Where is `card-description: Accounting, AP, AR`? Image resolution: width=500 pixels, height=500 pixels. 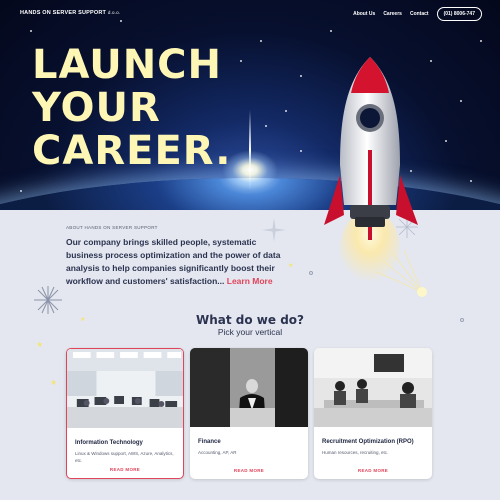
card-description: Accounting, AP, AR is located at coordinates (217, 452).